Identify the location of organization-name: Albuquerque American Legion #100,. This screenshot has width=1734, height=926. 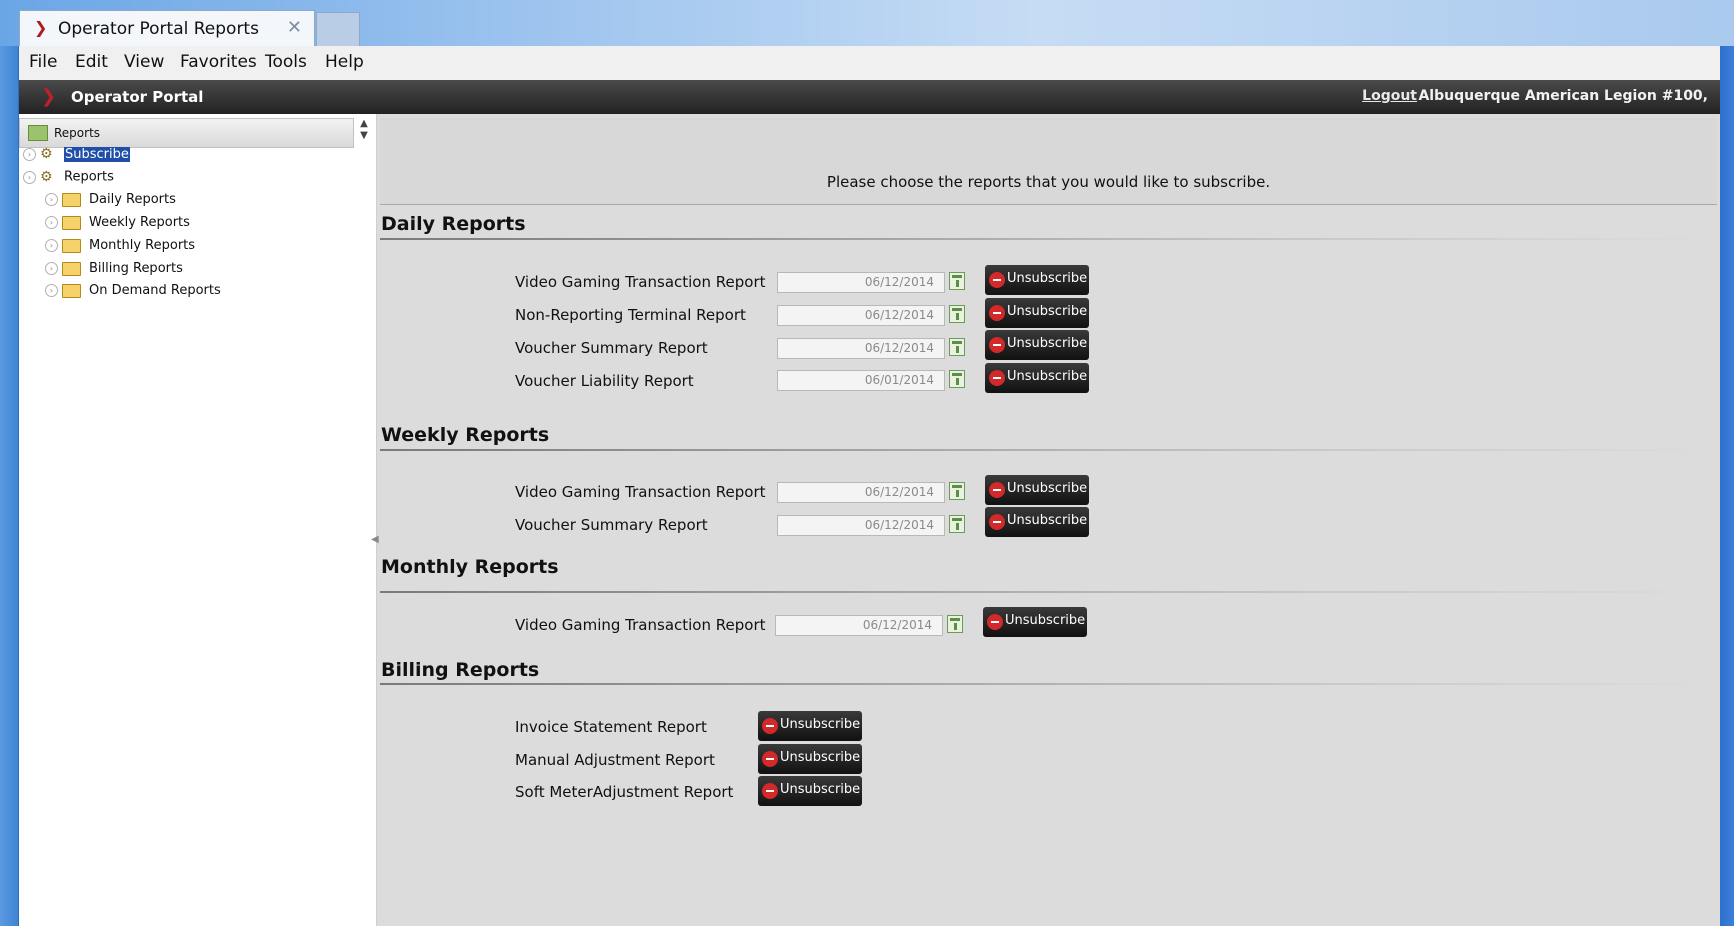
(1563, 96).